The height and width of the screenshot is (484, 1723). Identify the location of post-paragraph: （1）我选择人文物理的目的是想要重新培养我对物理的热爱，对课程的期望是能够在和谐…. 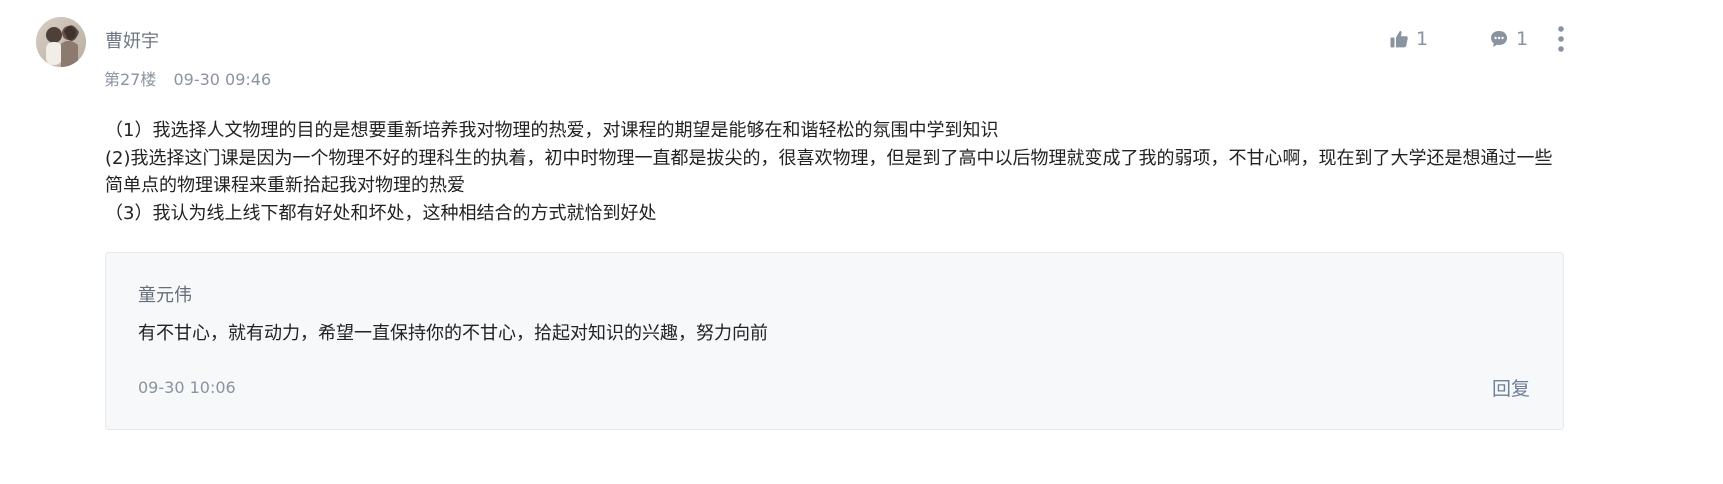
(552, 130).